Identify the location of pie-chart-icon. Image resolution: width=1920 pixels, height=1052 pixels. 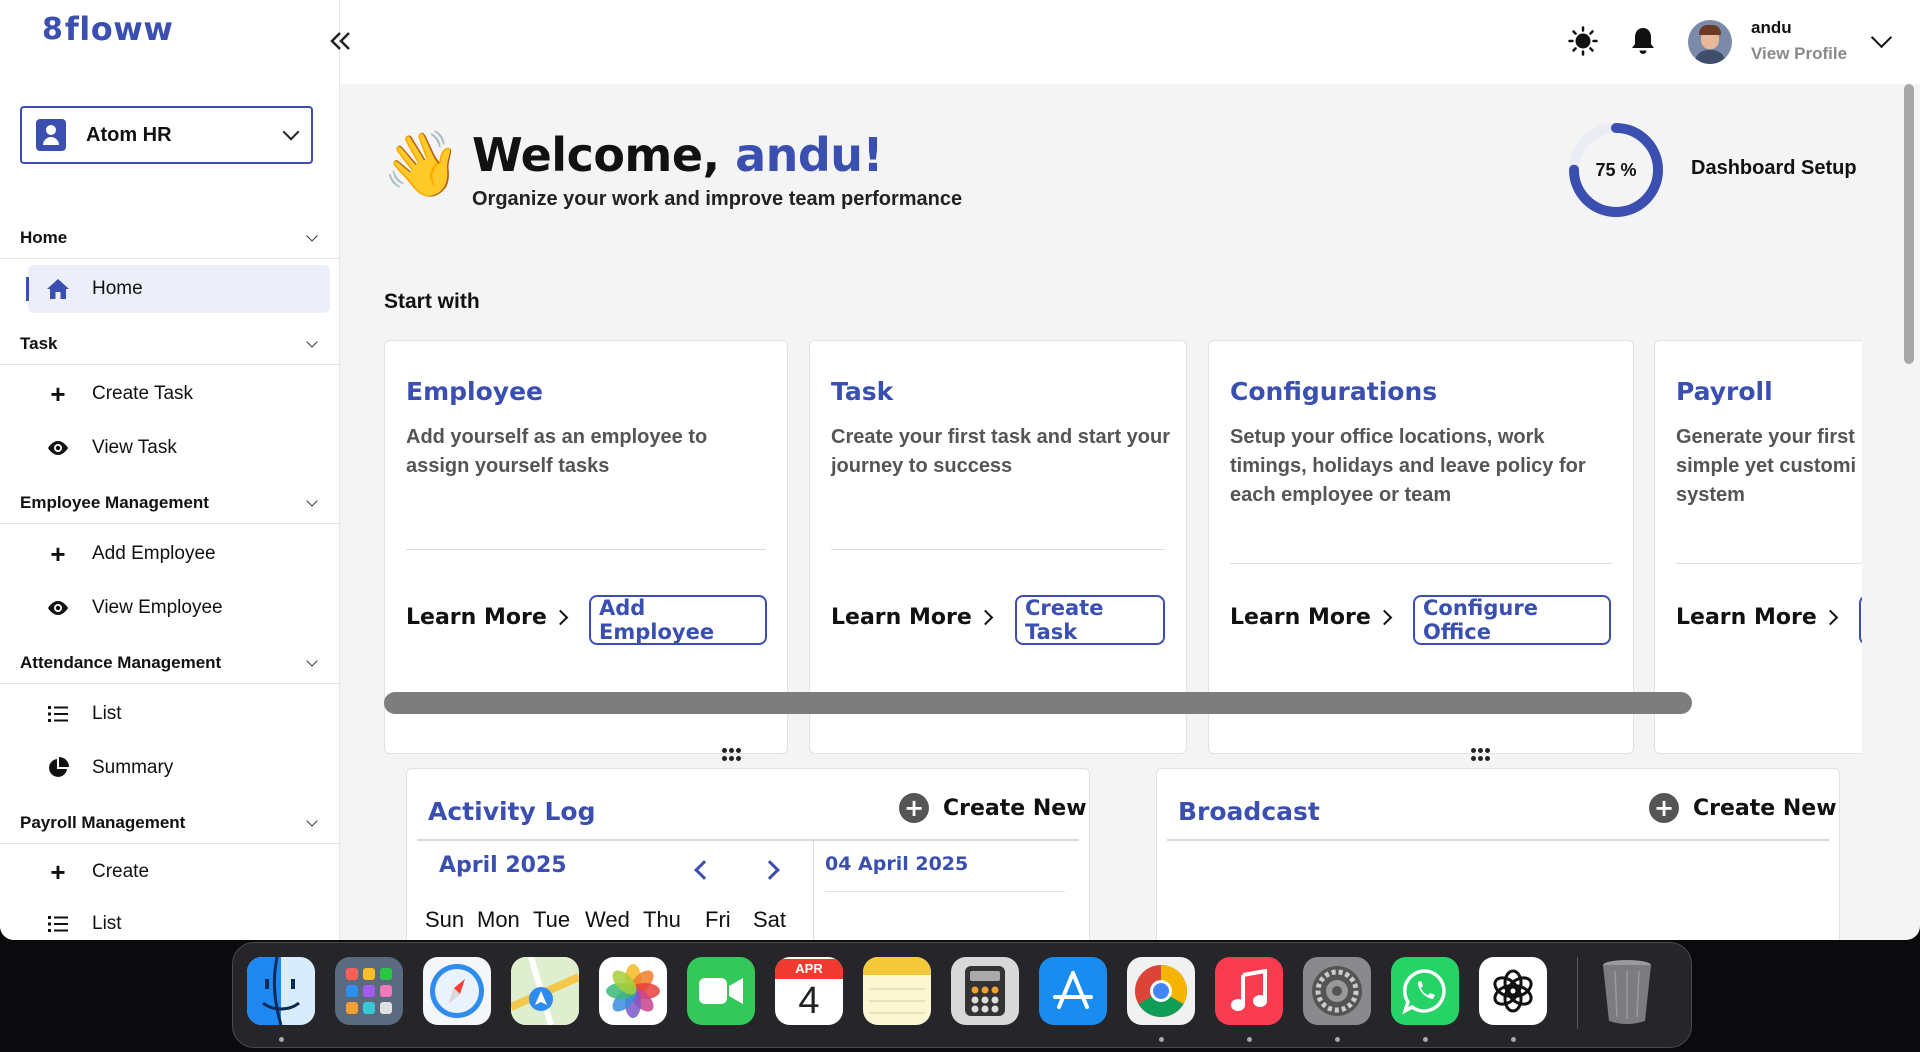
(58, 768).